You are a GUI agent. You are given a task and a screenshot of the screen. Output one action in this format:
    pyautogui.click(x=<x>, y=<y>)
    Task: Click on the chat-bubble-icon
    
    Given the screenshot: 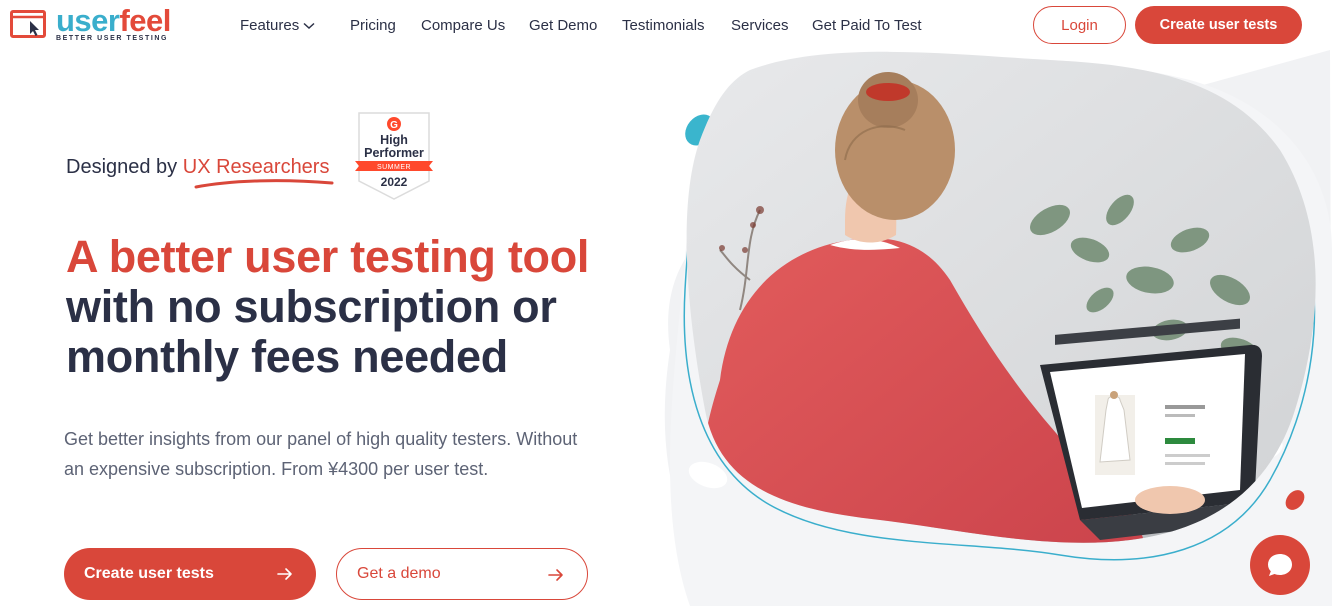 What is the action you would take?
    pyautogui.click(x=1280, y=565)
    